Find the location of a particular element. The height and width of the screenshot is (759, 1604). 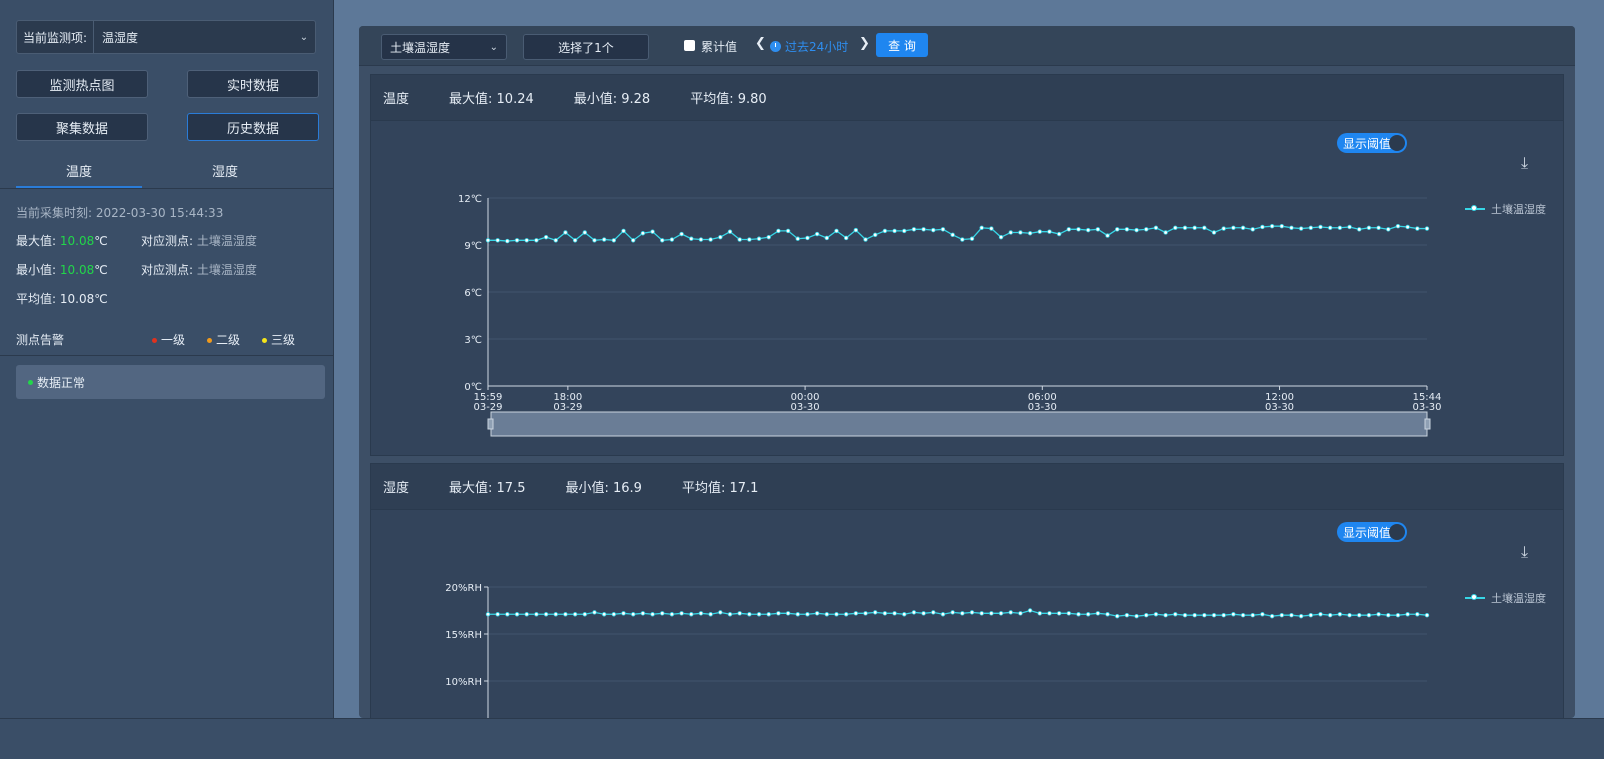

max-label: 最大值: is located at coordinates (36, 241).